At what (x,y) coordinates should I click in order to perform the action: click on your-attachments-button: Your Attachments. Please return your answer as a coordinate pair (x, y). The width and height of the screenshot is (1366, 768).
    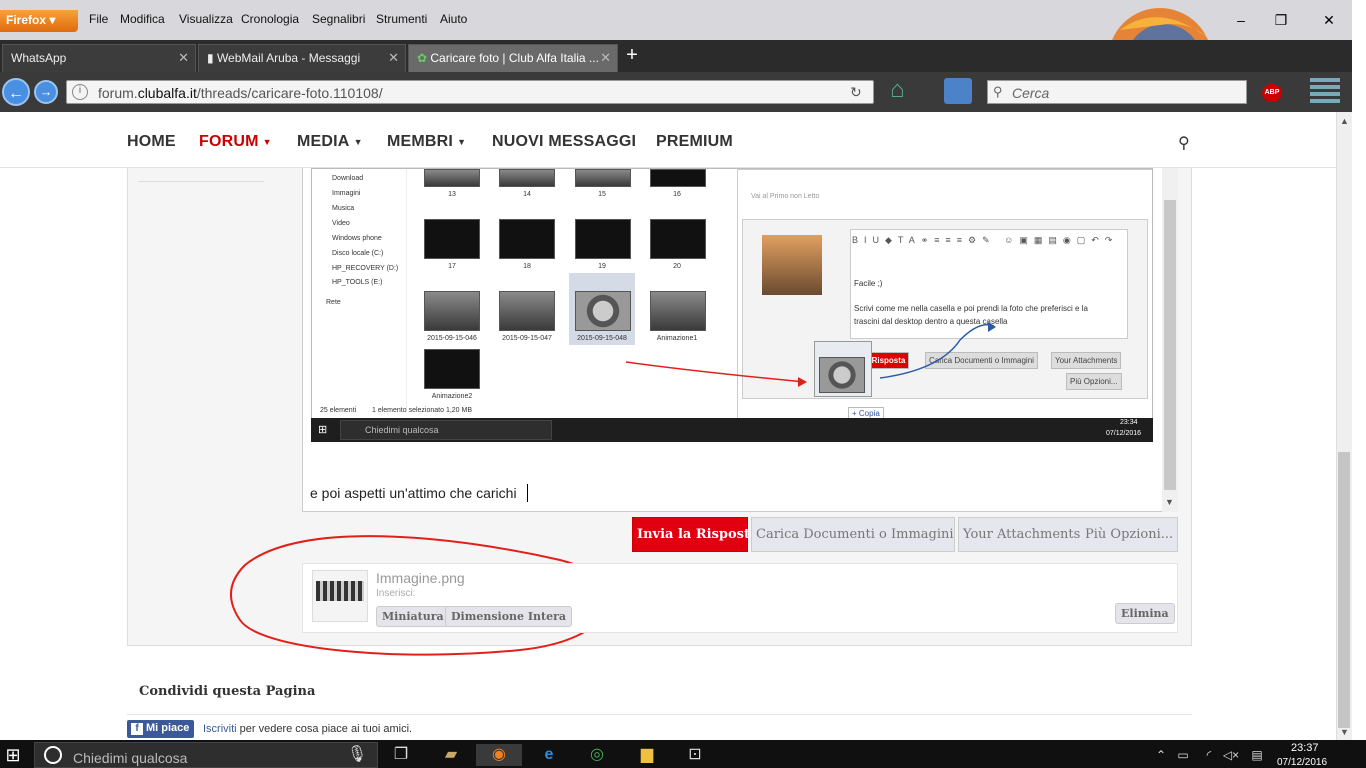
    Looking at the image, I should click on (1020, 534).